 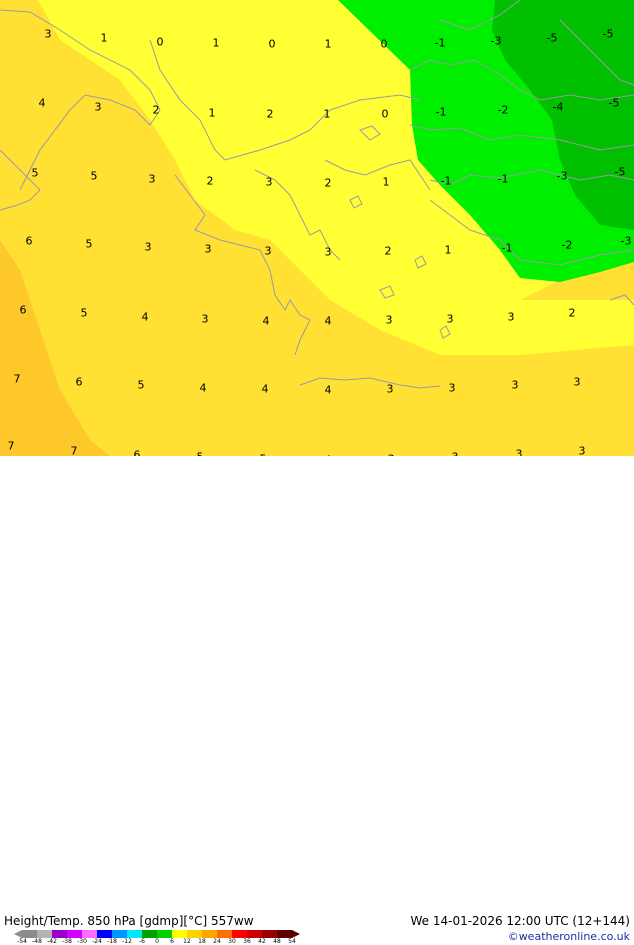 I want to click on color-scale-bar, so click(x=157, y=934).